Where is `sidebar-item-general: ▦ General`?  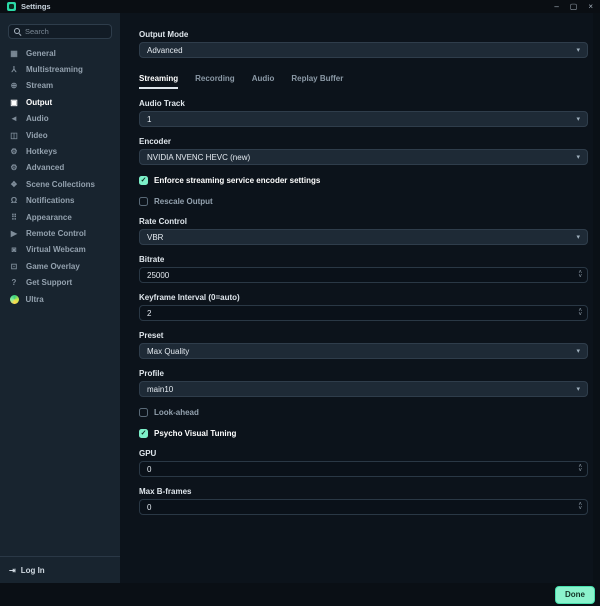
sidebar-item-general: ▦ General is located at coordinates (60, 53).